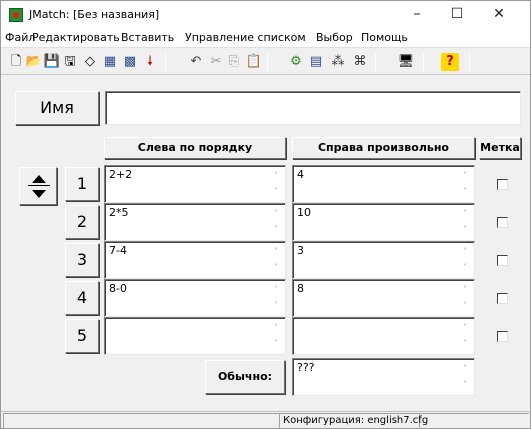  I want to click on row-number-4: 4, so click(82, 298).